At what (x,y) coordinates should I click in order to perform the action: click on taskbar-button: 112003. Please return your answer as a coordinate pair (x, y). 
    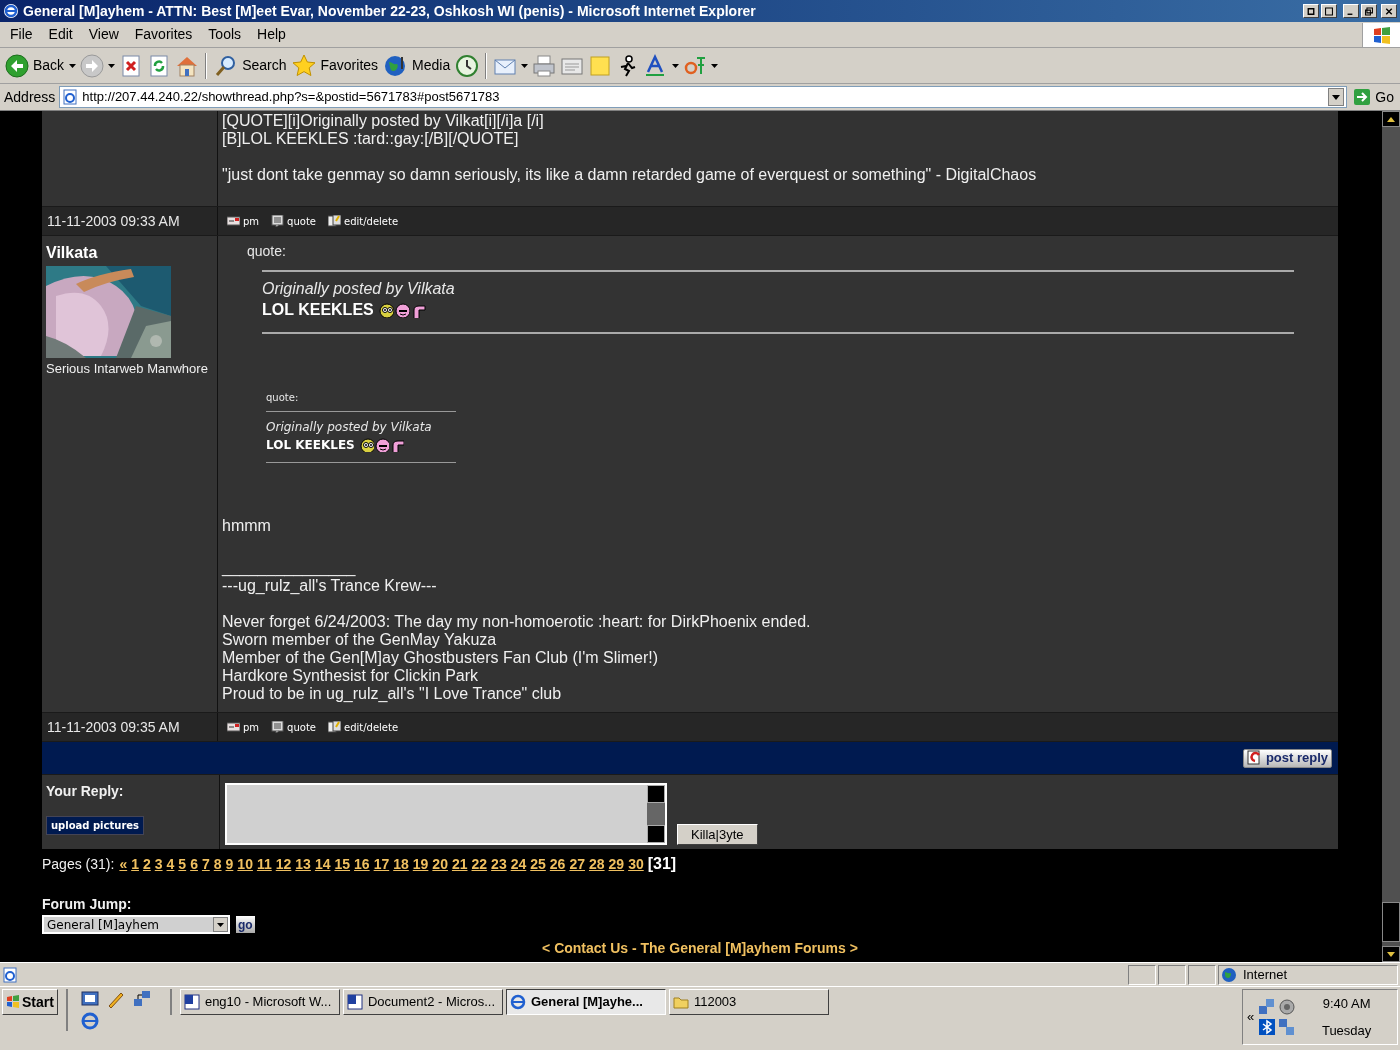
    Looking at the image, I should click on (748, 1002).